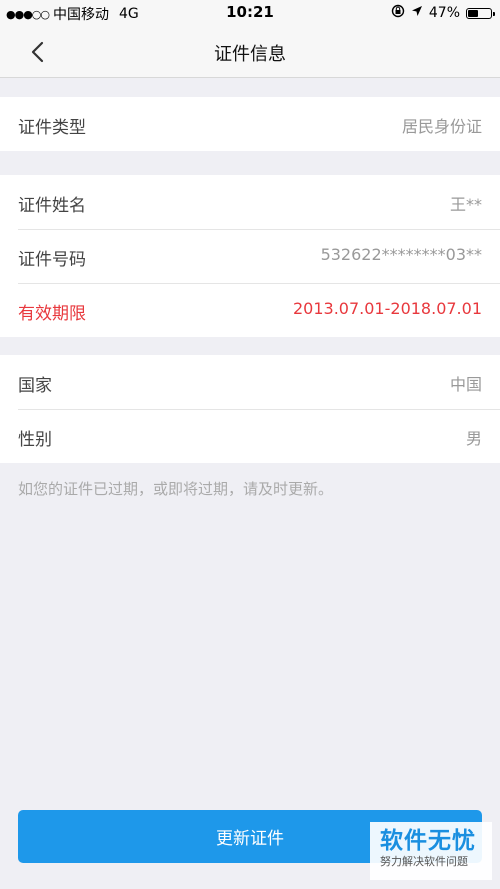 This screenshot has height=889, width=500. What do you see at coordinates (52, 206) in the screenshot?
I see `document-name-label: 证件姓名` at bounding box center [52, 206].